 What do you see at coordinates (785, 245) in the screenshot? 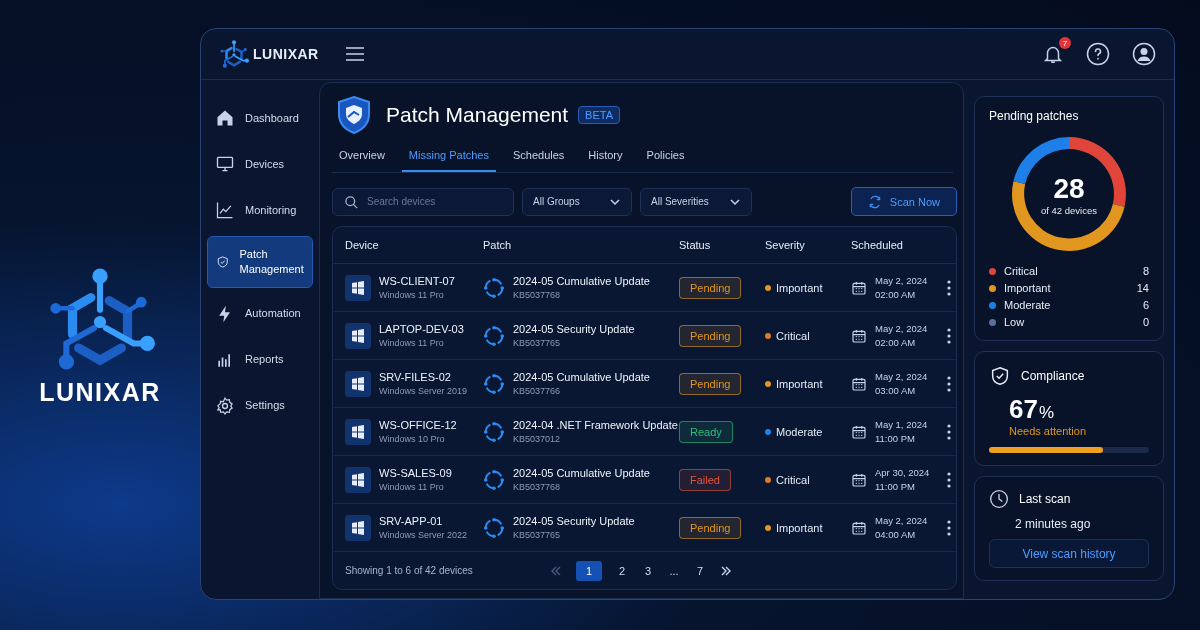
I see `column-header: Severity` at bounding box center [785, 245].